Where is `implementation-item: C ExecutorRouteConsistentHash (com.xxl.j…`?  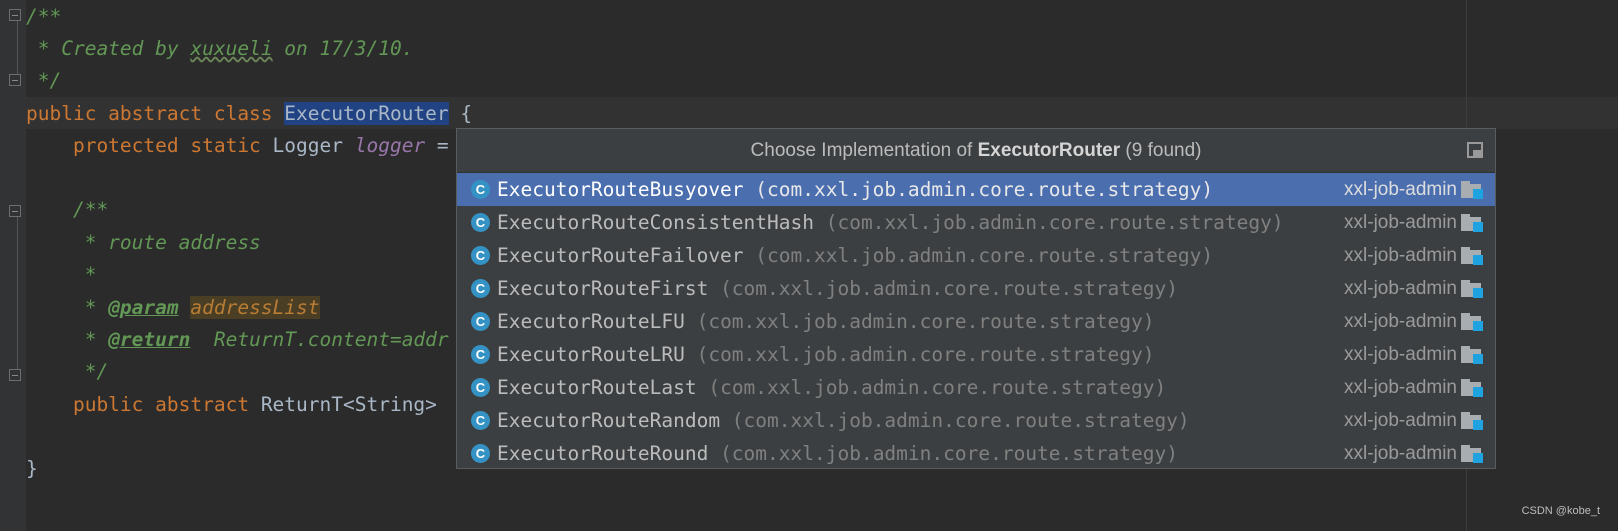 implementation-item: C ExecutorRouteConsistentHash (com.xxl.j… is located at coordinates (976, 222).